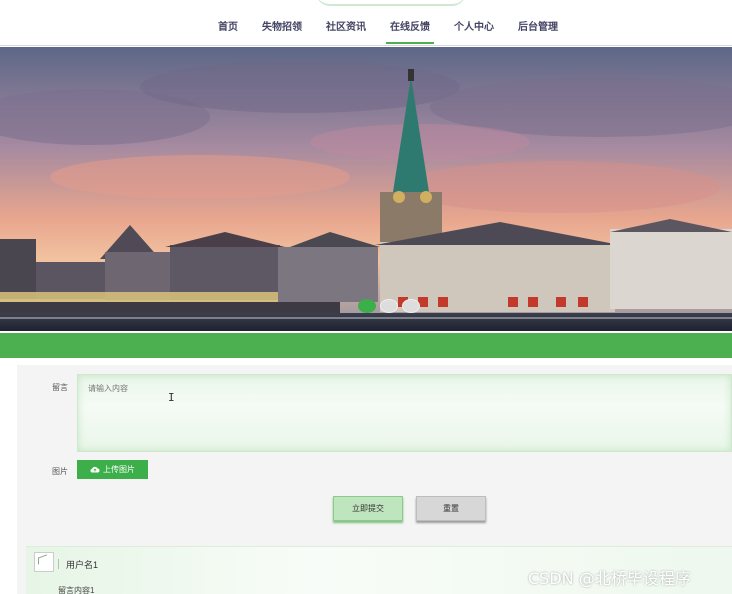 The width and height of the screenshot is (732, 594). Describe the element at coordinates (60, 471) in the screenshot. I see `image-label: 图片` at that location.